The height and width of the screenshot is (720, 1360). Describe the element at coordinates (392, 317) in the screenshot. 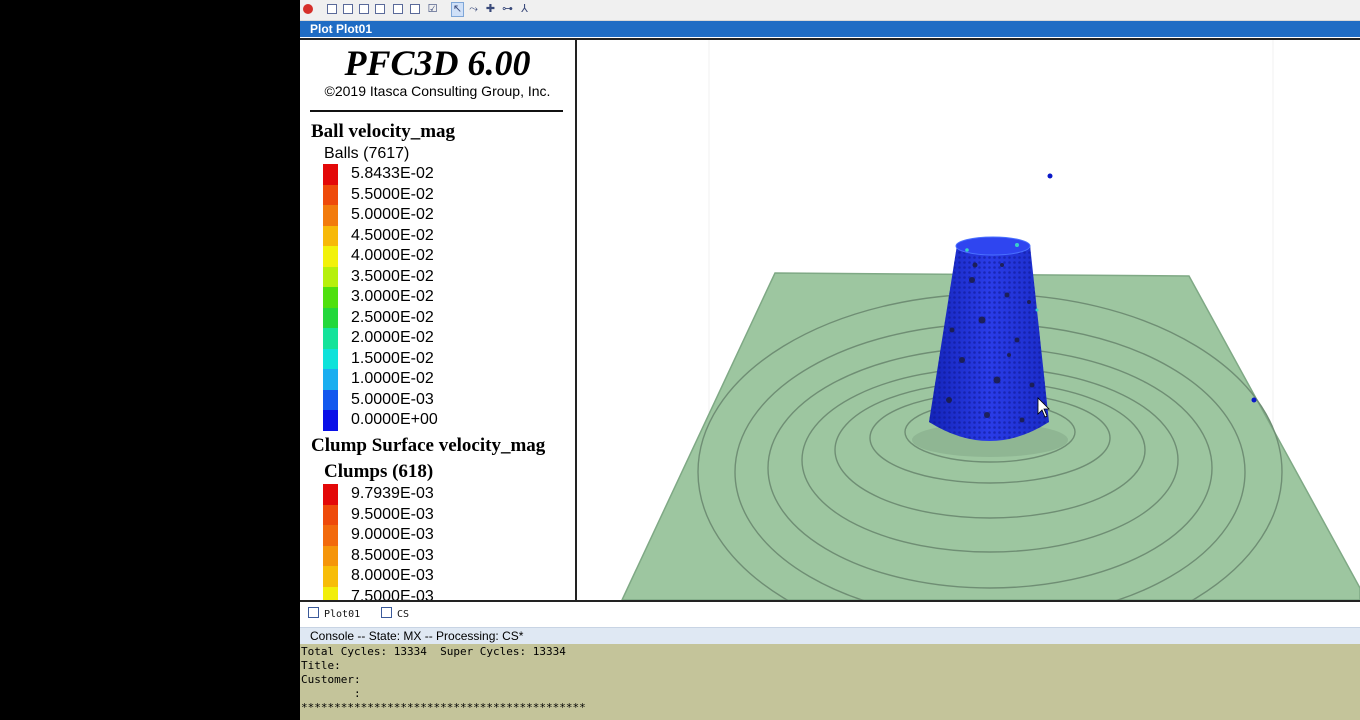

I see `legend-value: 2.5000E-02` at that location.